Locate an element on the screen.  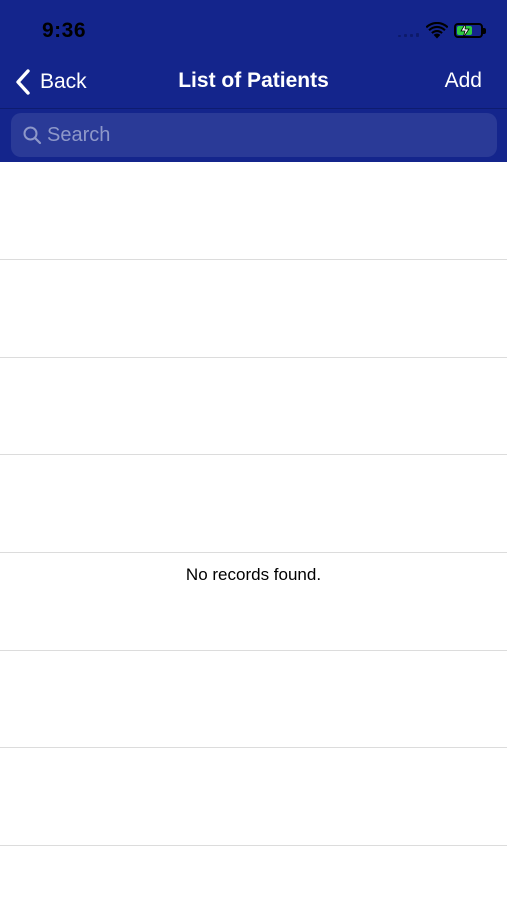
page-title: List of Patients is located at coordinates (253, 80).